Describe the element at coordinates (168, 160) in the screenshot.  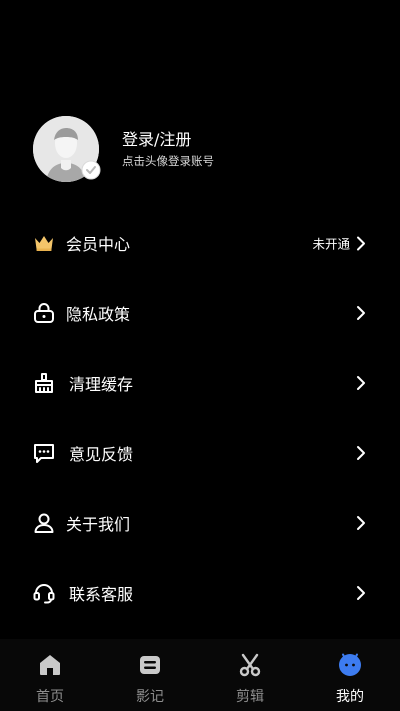
I see `login-hint: 点击头像登录账号` at that location.